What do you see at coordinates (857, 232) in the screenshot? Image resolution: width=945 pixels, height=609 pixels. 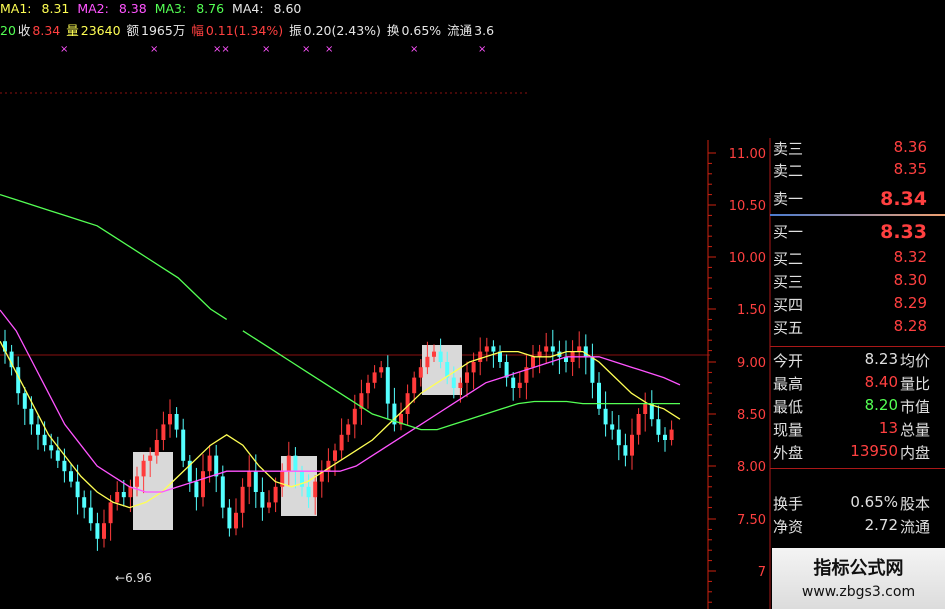 I see `order-book-row: 买一 8.33` at bounding box center [857, 232].